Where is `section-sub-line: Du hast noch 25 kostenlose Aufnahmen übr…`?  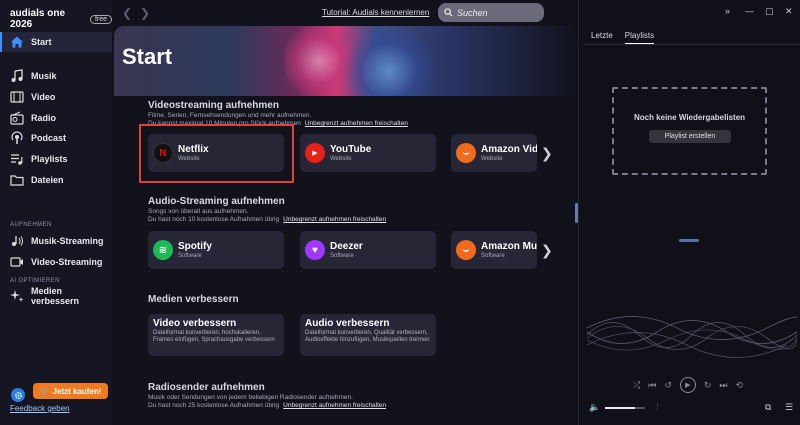
section-sub-line: Du hast noch 25 kostenlose Aufnahmen übr… is located at coordinates (267, 406).